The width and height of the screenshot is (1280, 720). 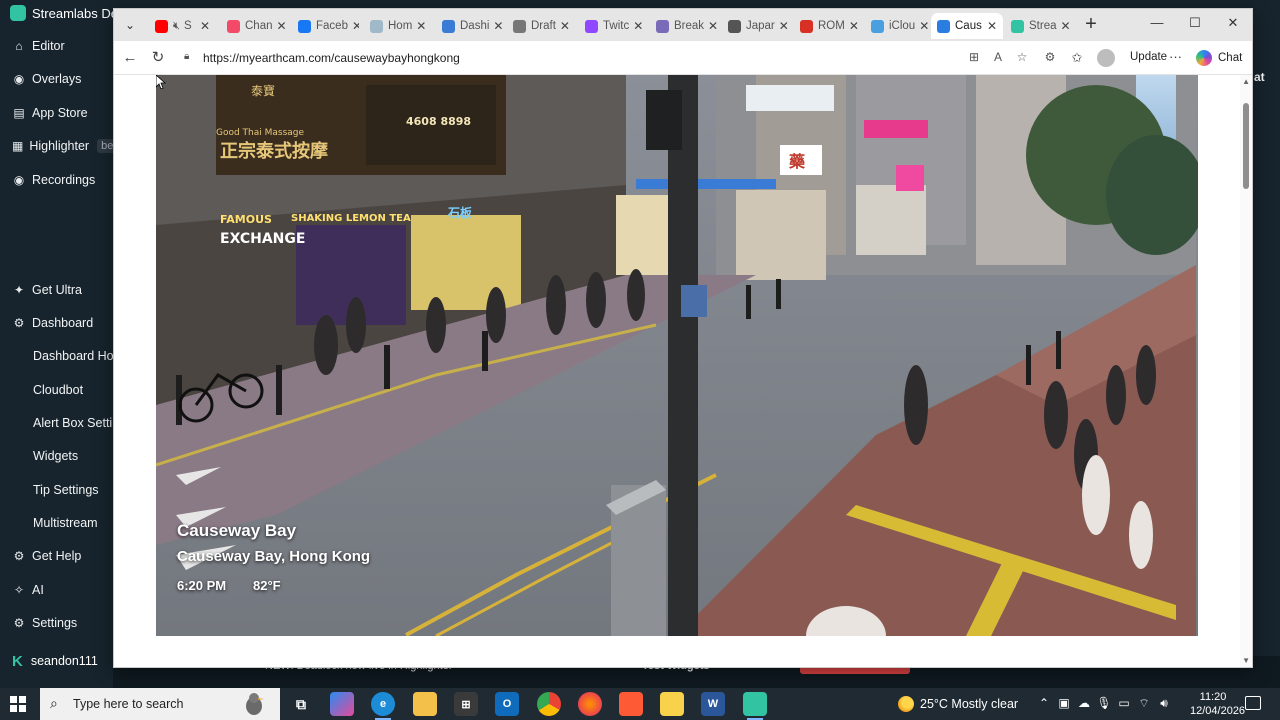 I want to click on weather-widget: 25°C Mostly clear, so click(x=958, y=704).